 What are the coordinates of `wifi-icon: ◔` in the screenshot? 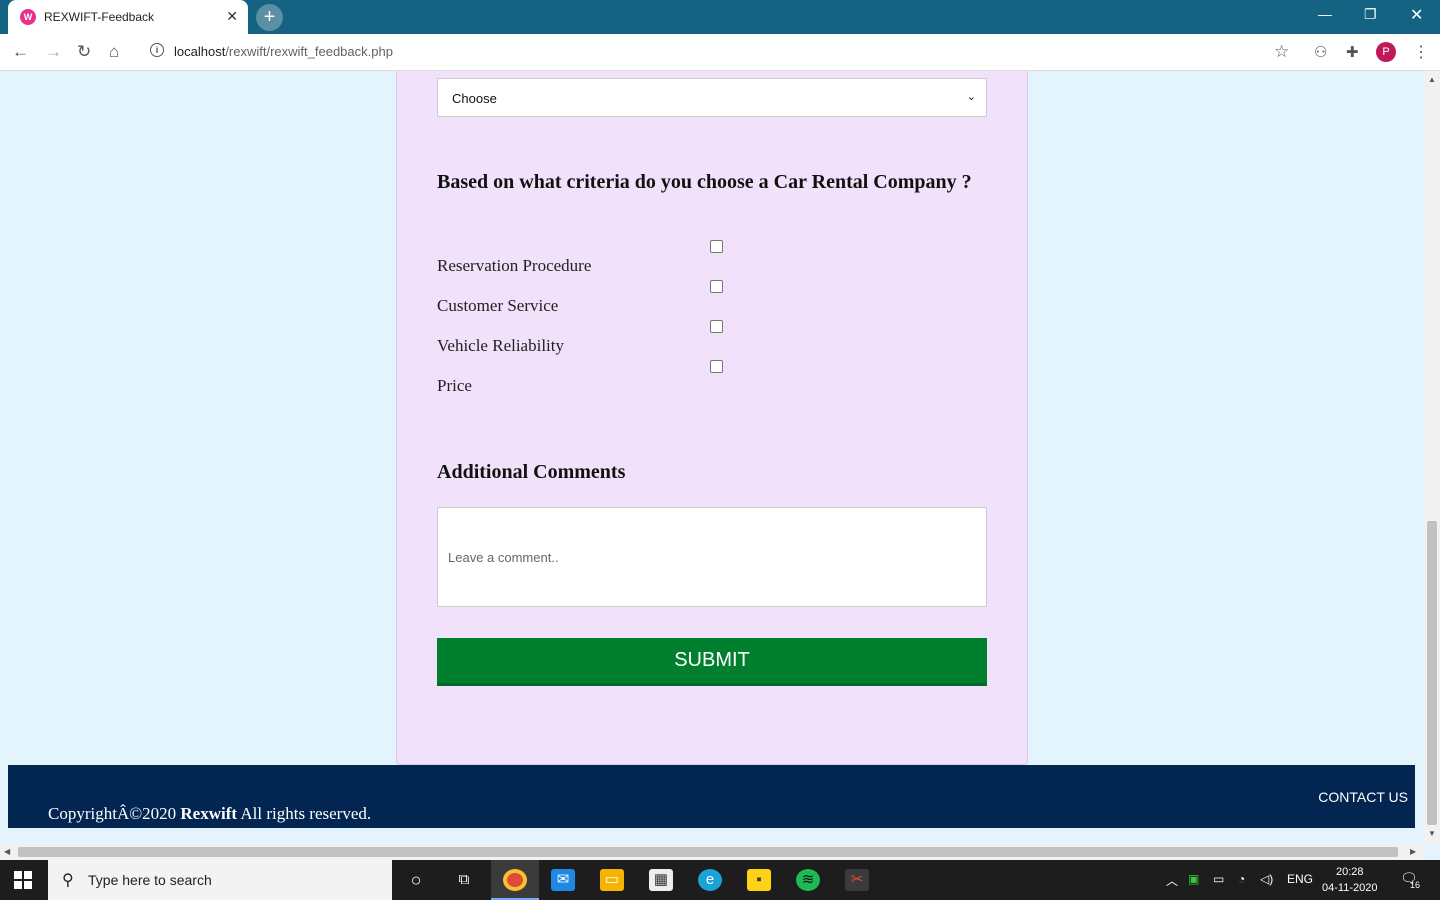 It's located at (1241, 879).